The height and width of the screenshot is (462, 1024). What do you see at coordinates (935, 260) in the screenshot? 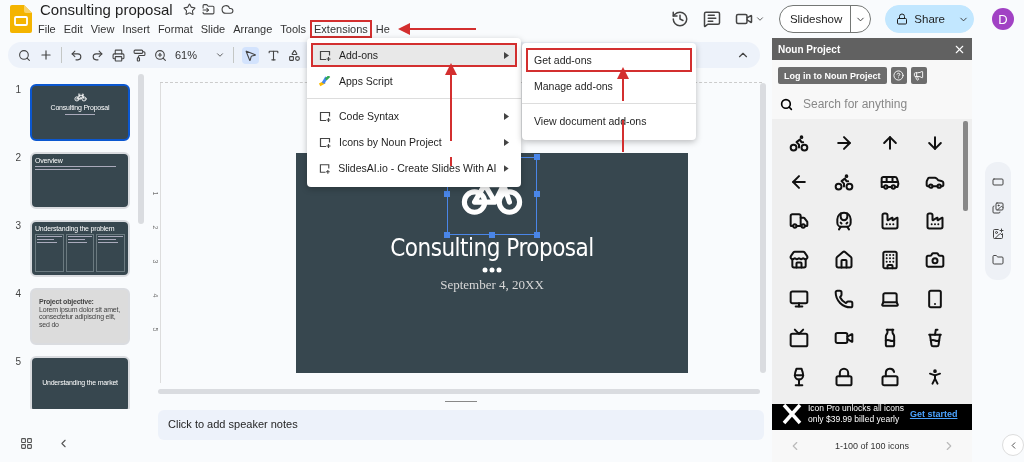
I see `camera-icon` at bounding box center [935, 260].